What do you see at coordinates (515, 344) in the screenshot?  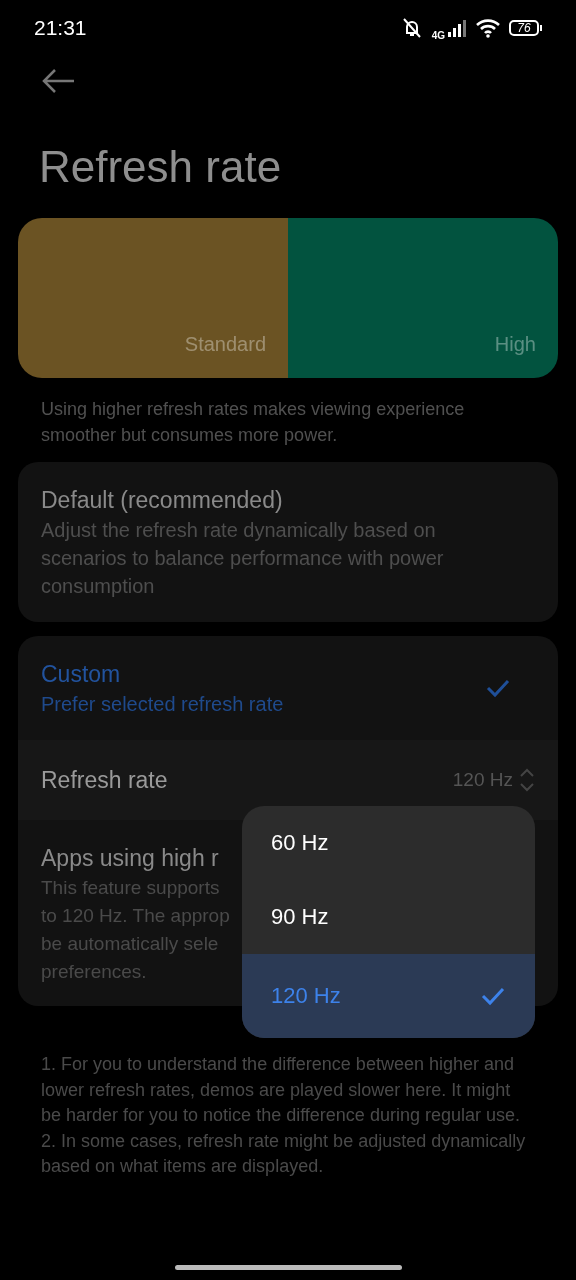 I see `demo-label: High` at bounding box center [515, 344].